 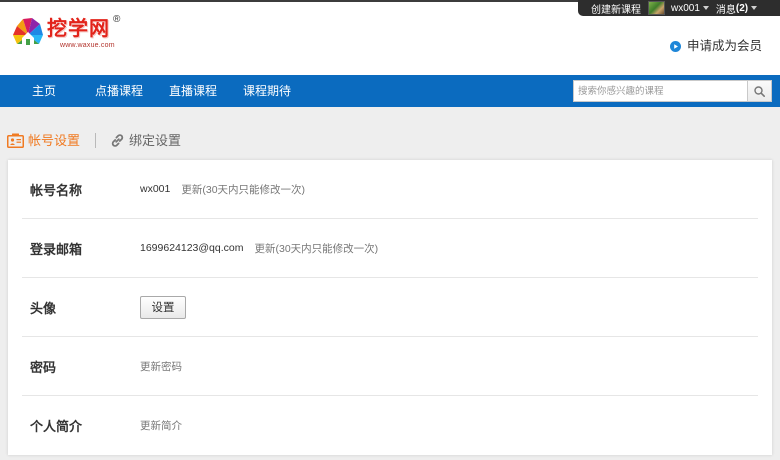 What do you see at coordinates (660, 91) in the screenshot?
I see `search-input` at bounding box center [660, 91].